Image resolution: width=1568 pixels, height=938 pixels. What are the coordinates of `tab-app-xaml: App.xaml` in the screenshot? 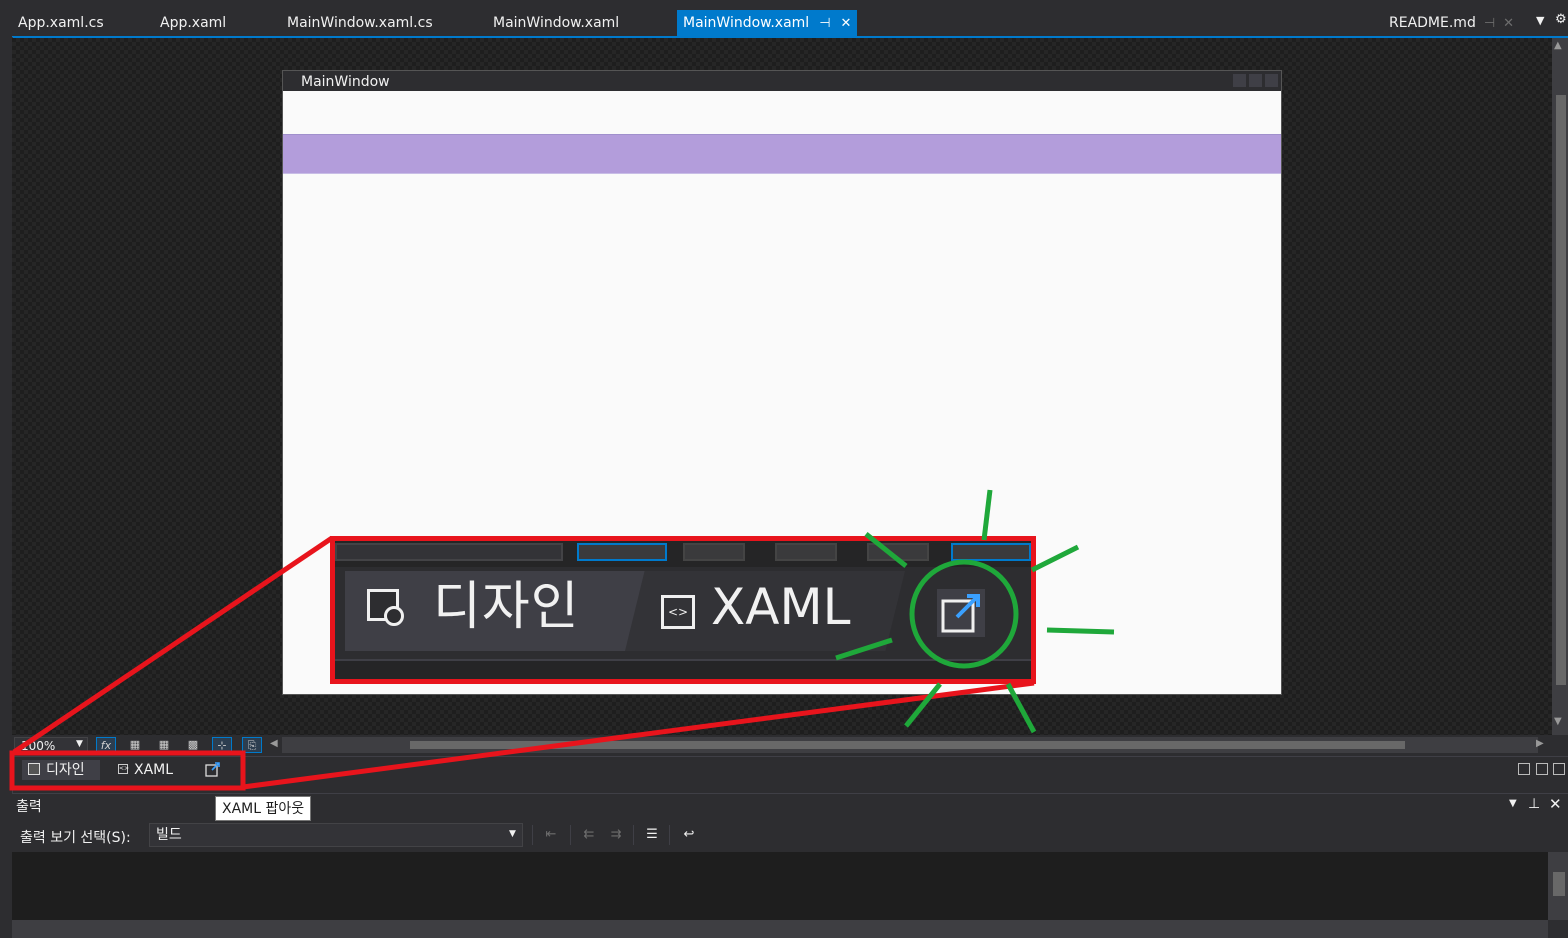 It's located at (193, 23).